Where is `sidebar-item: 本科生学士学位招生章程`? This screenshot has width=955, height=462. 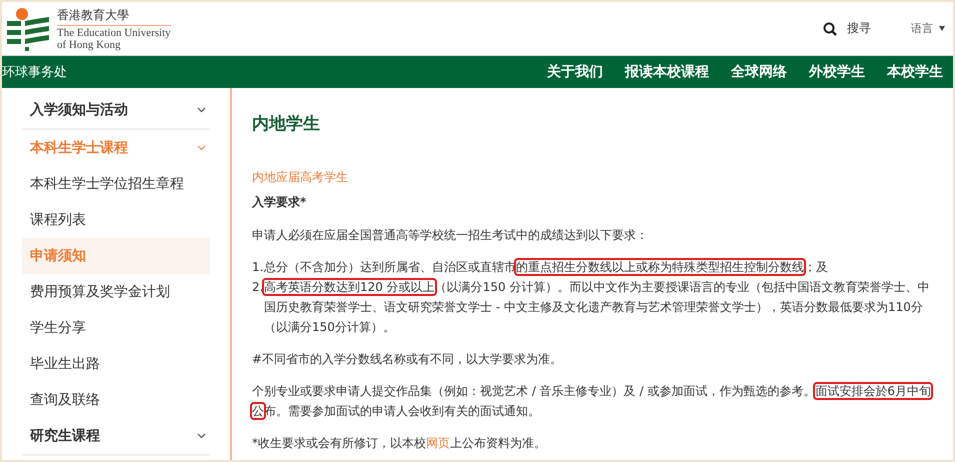
sidebar-item: 本科生学士学位招生章程 is located at coordinates (116, 184).